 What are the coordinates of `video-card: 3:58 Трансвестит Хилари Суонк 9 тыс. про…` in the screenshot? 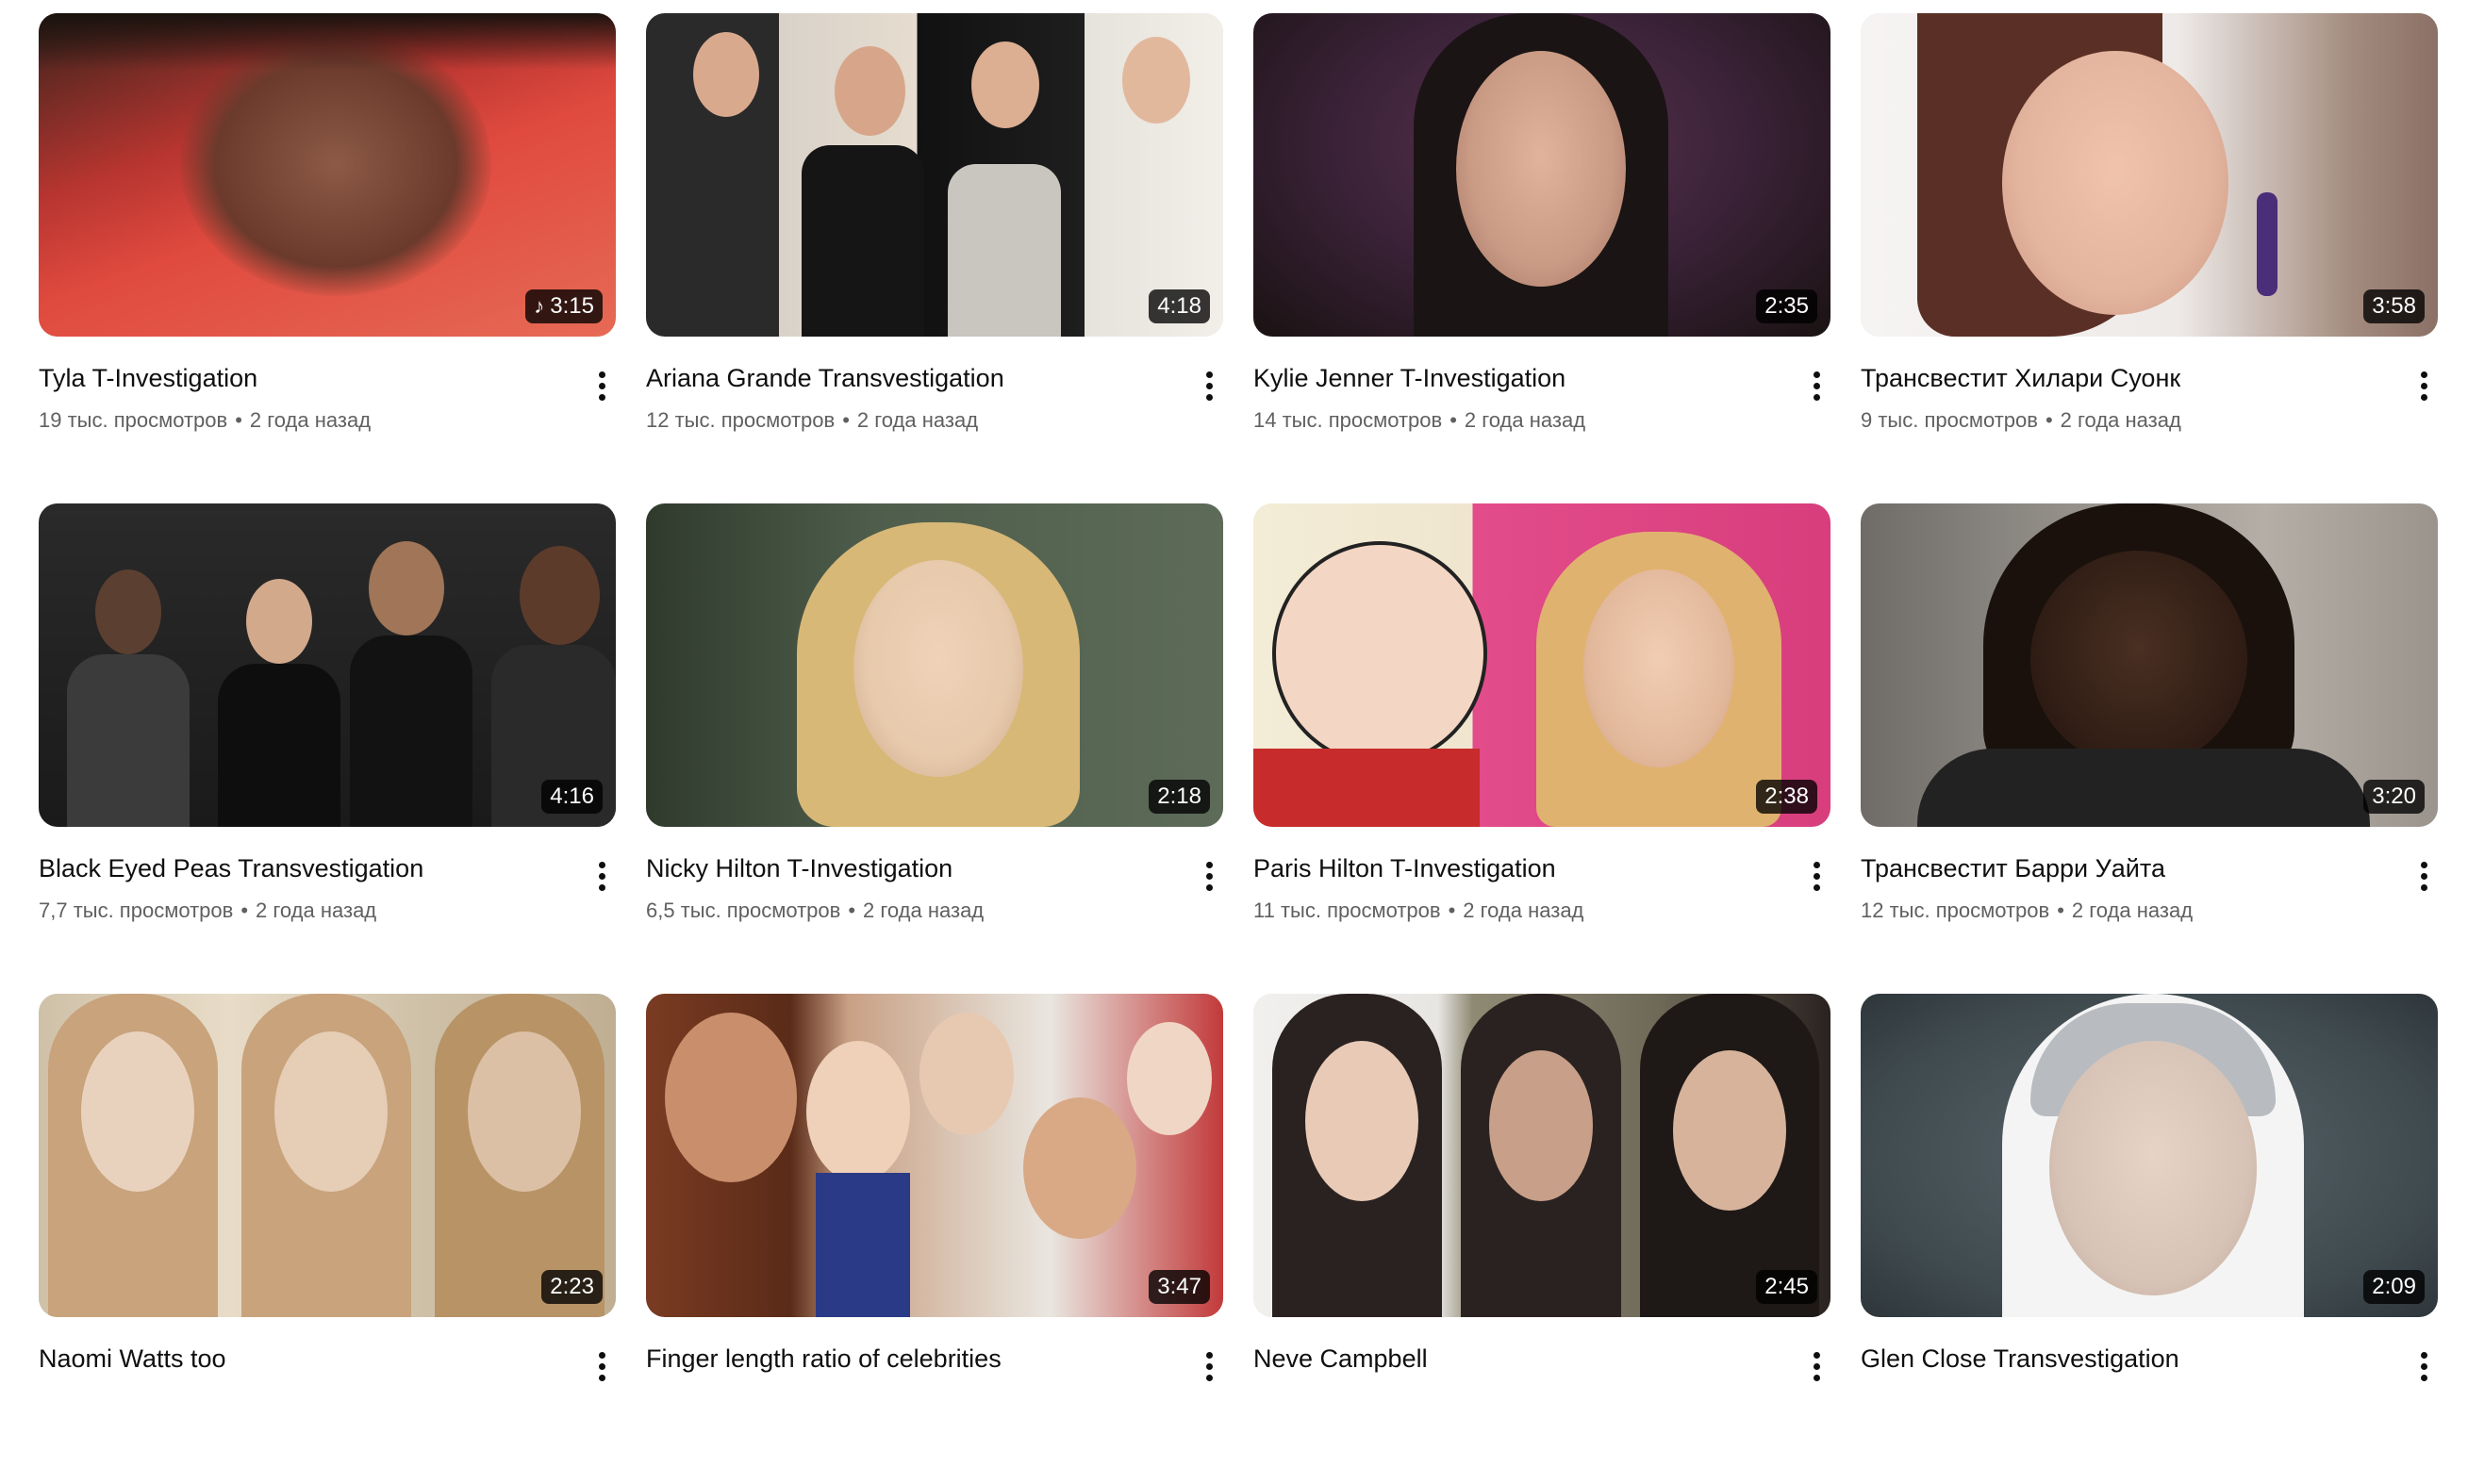 It's located at (2150, 258).